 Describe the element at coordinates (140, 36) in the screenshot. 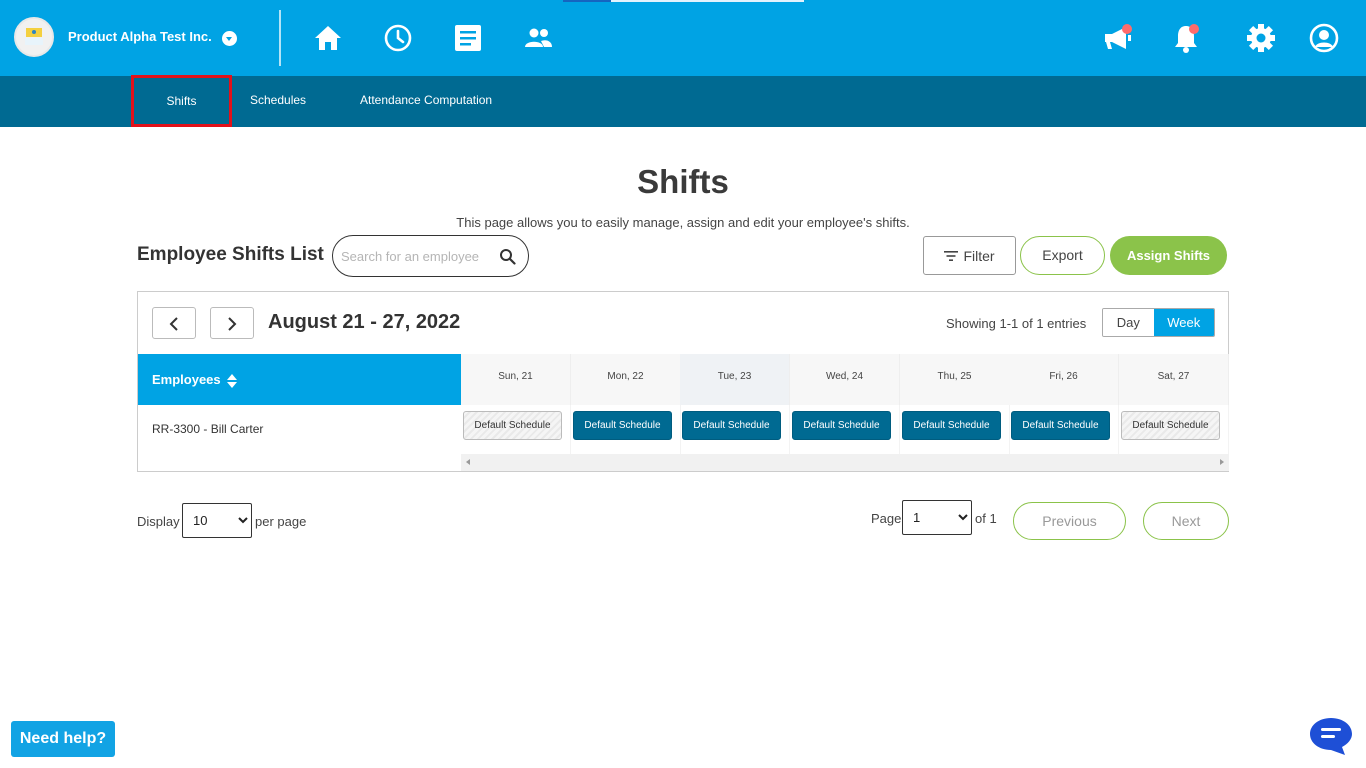

I see `company-name: Product Alpha Test Inc.` at that location.